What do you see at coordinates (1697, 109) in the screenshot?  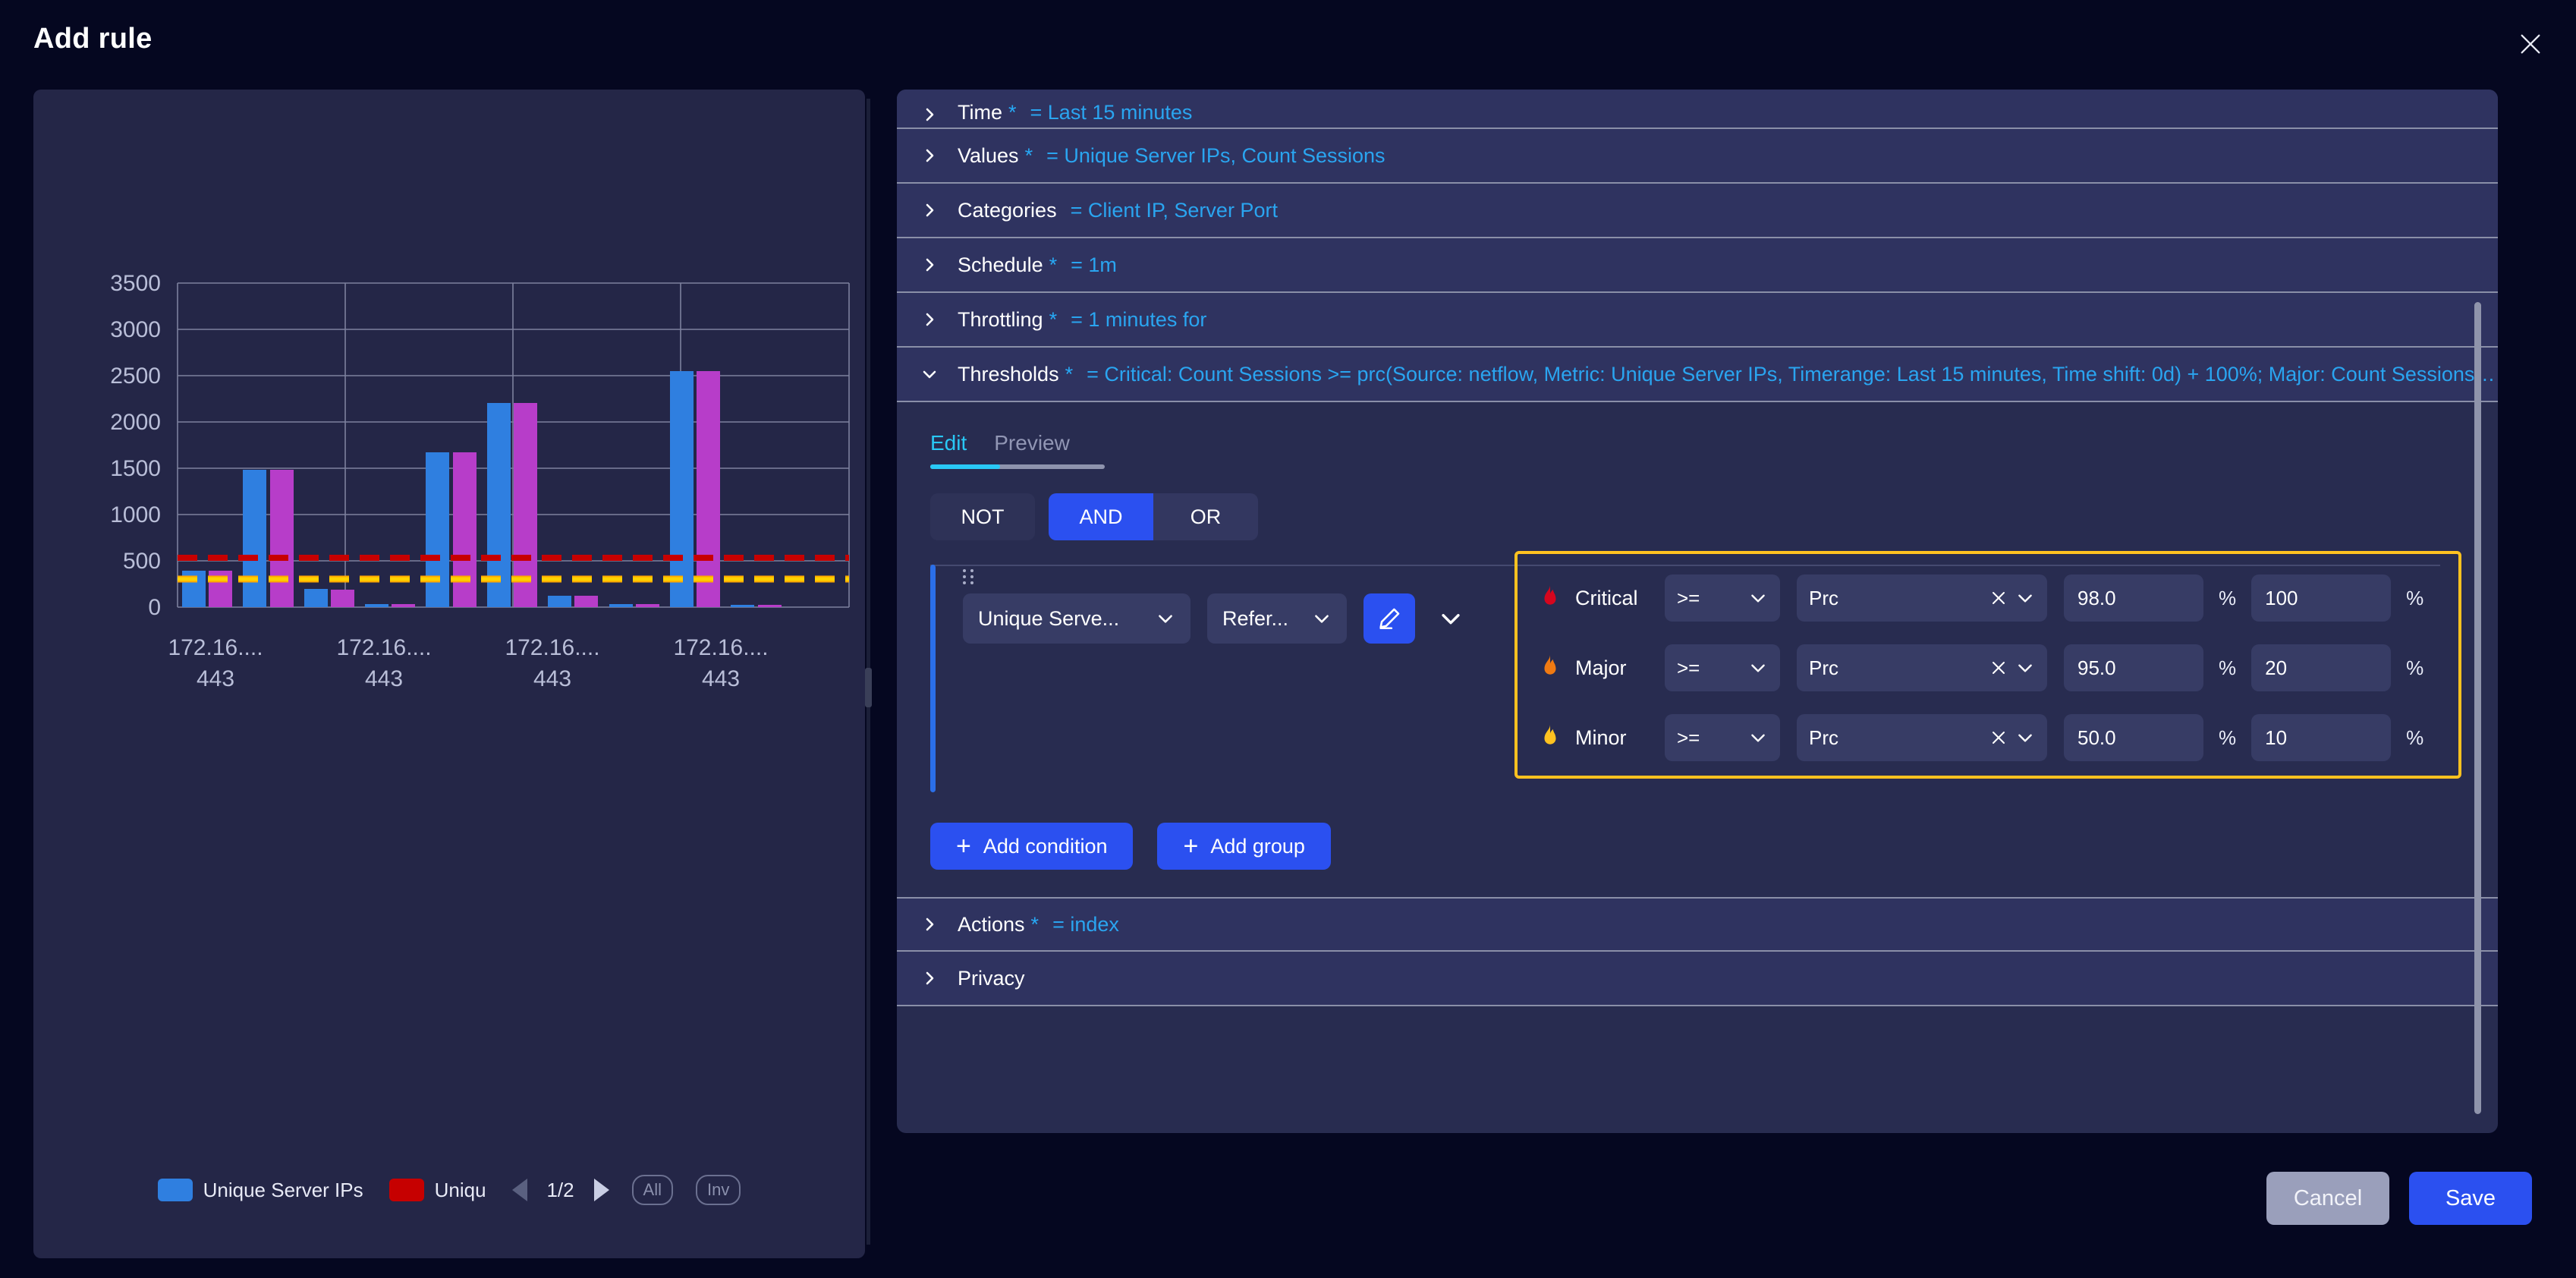 I see `accordion-row-time: Time * = Last 15 minutes` at bounding box center [1697, 109].